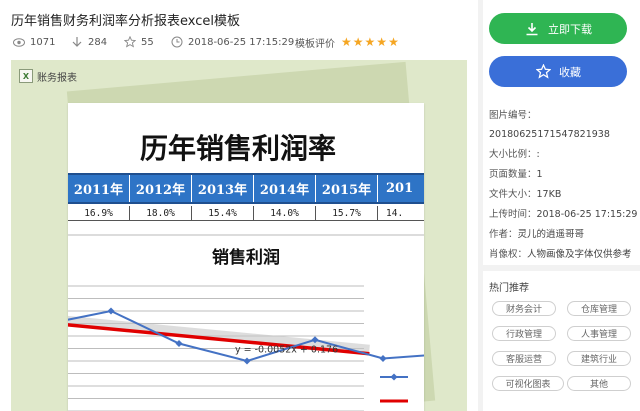  I want to click on document-tag: X 账务报表, so click(48, 76).